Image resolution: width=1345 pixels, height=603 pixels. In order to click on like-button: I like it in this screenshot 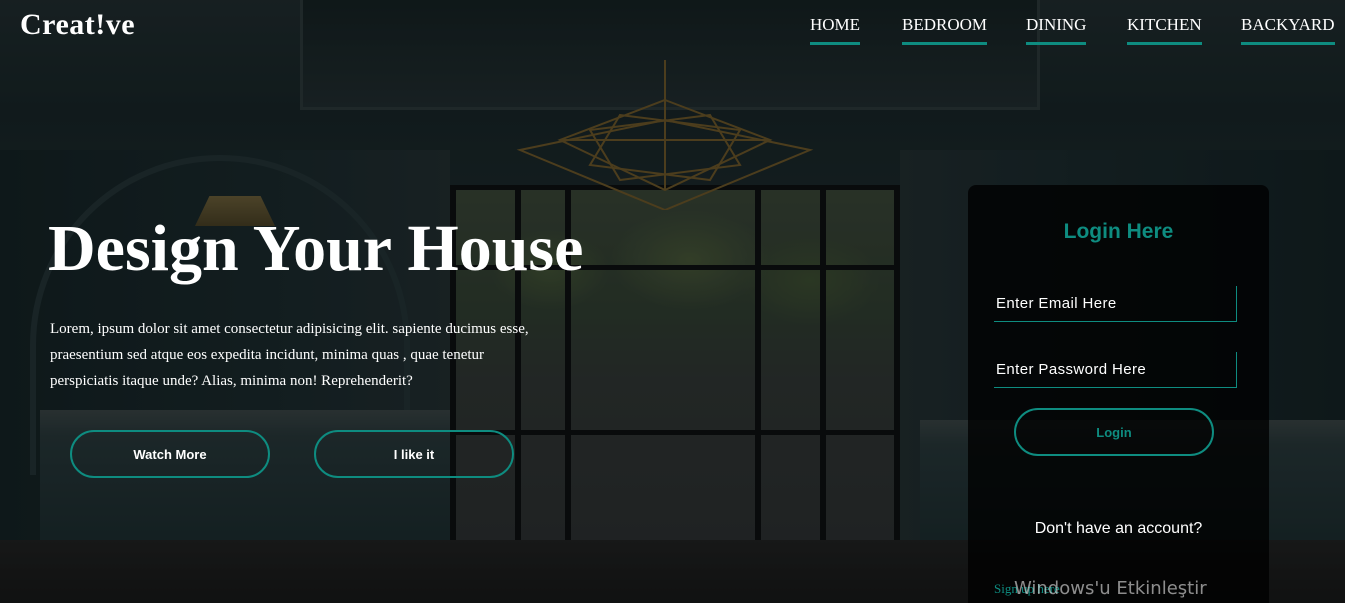, I will do `click(414, 454)`.